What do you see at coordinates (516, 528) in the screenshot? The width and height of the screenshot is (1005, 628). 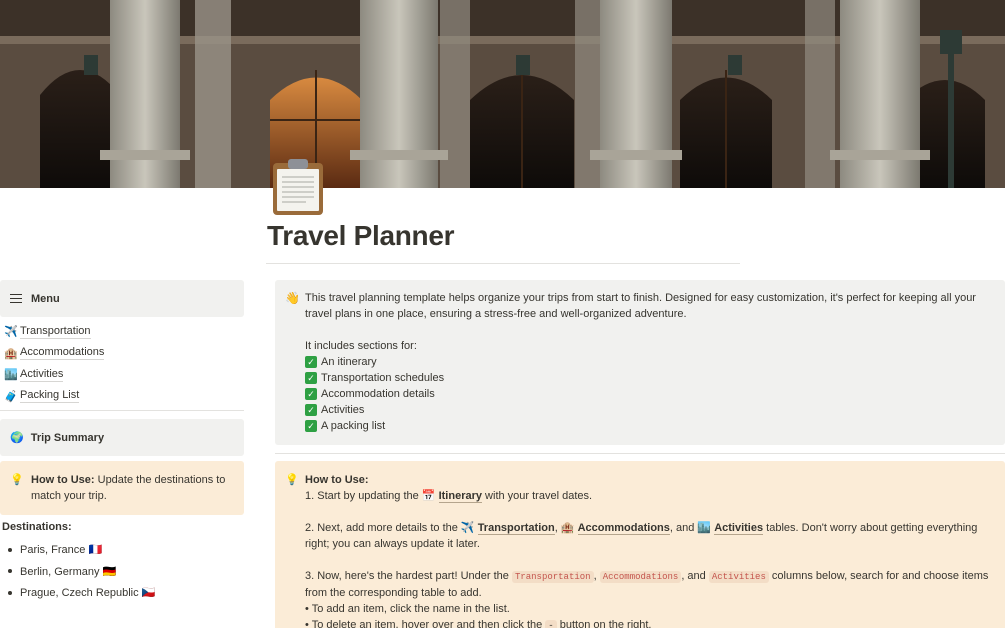 I see `transportation-link: Transportation` at bounding box center [516, 528].